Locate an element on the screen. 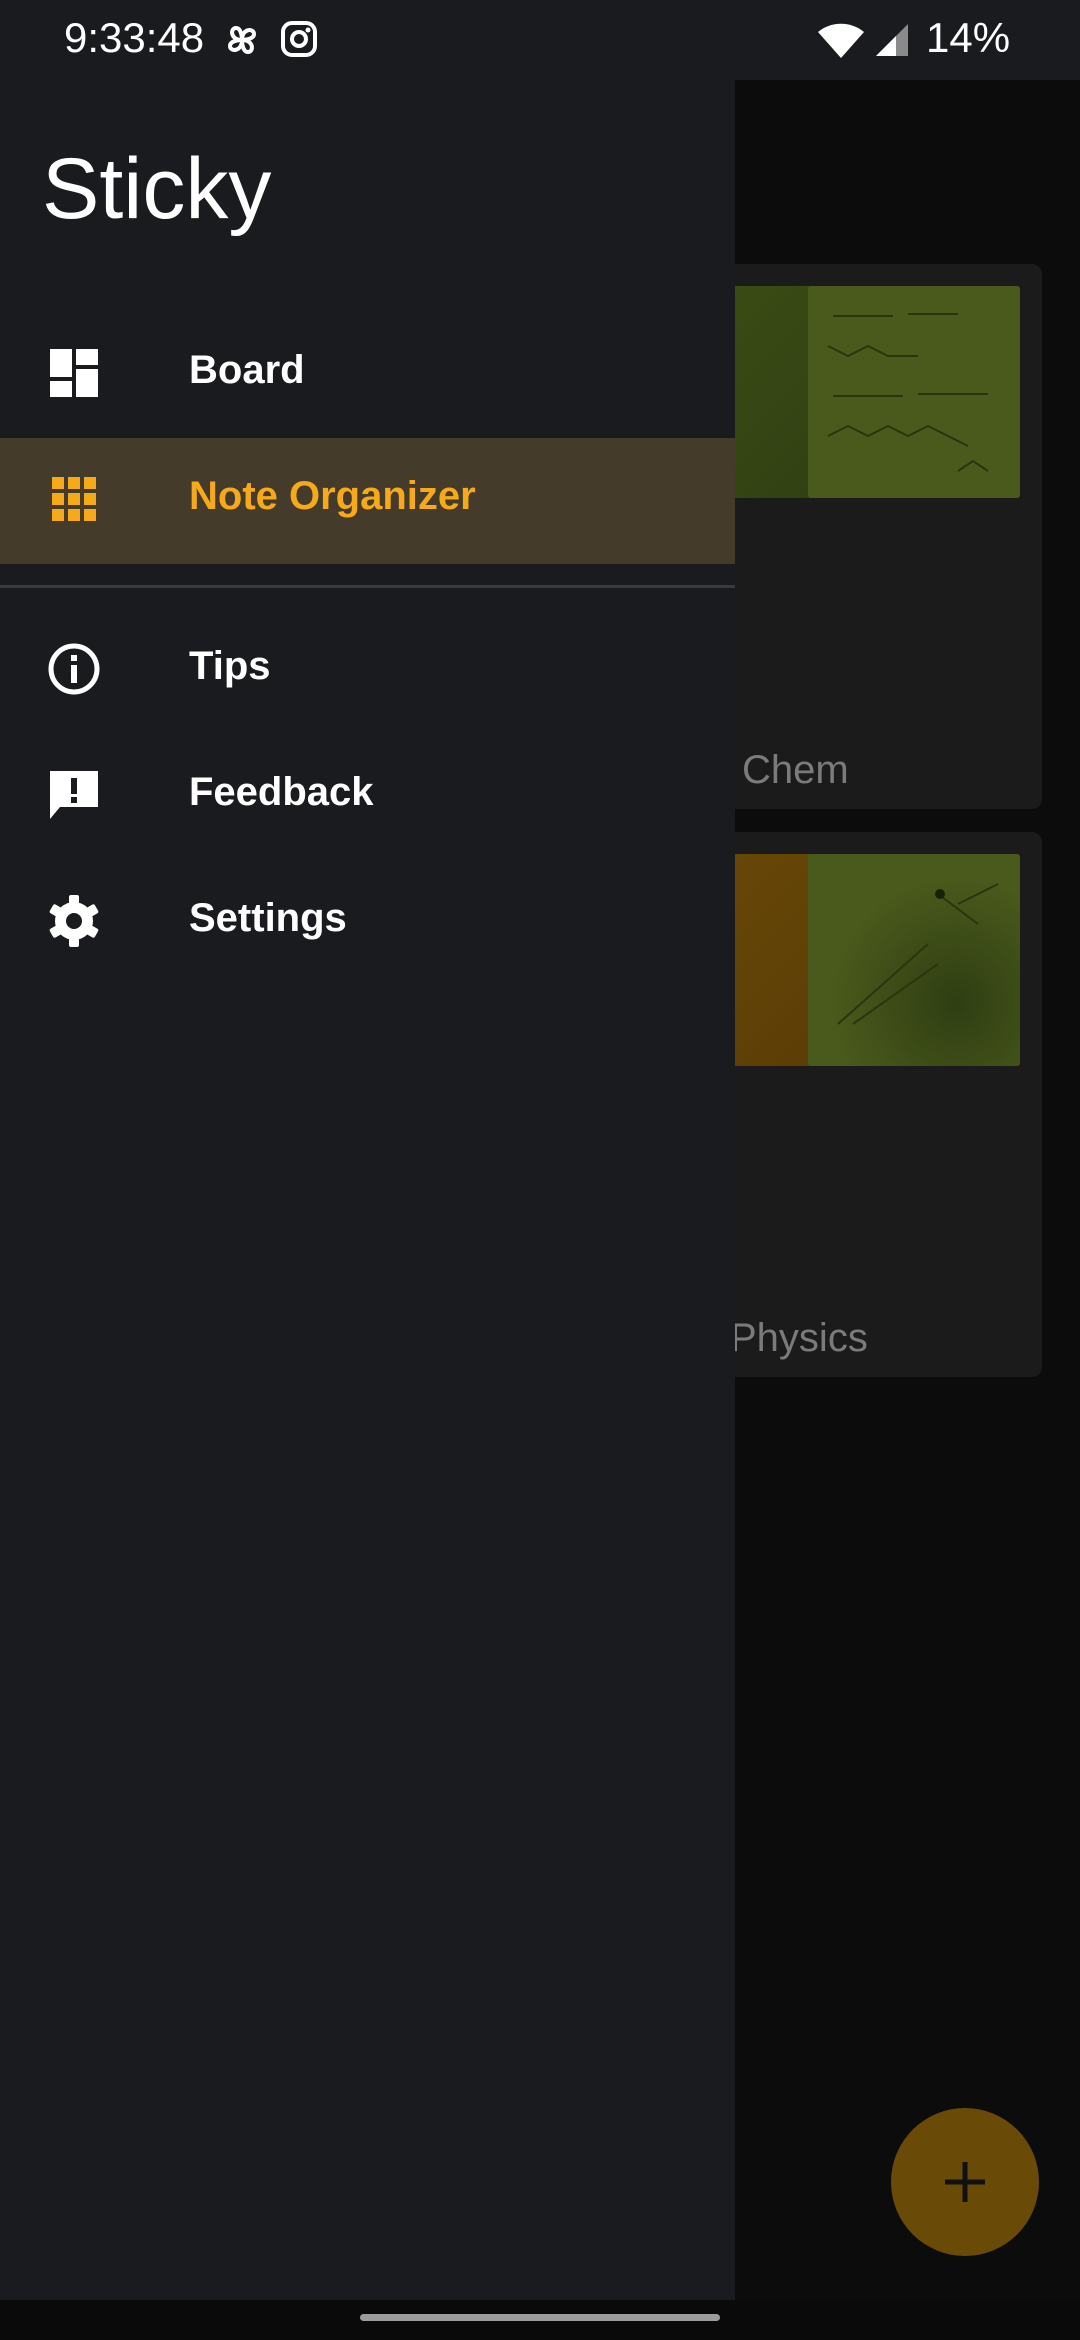 The height and width of the screenshot is (2340, 1080). pinwheel-icon is located at coordinates (242, 40).